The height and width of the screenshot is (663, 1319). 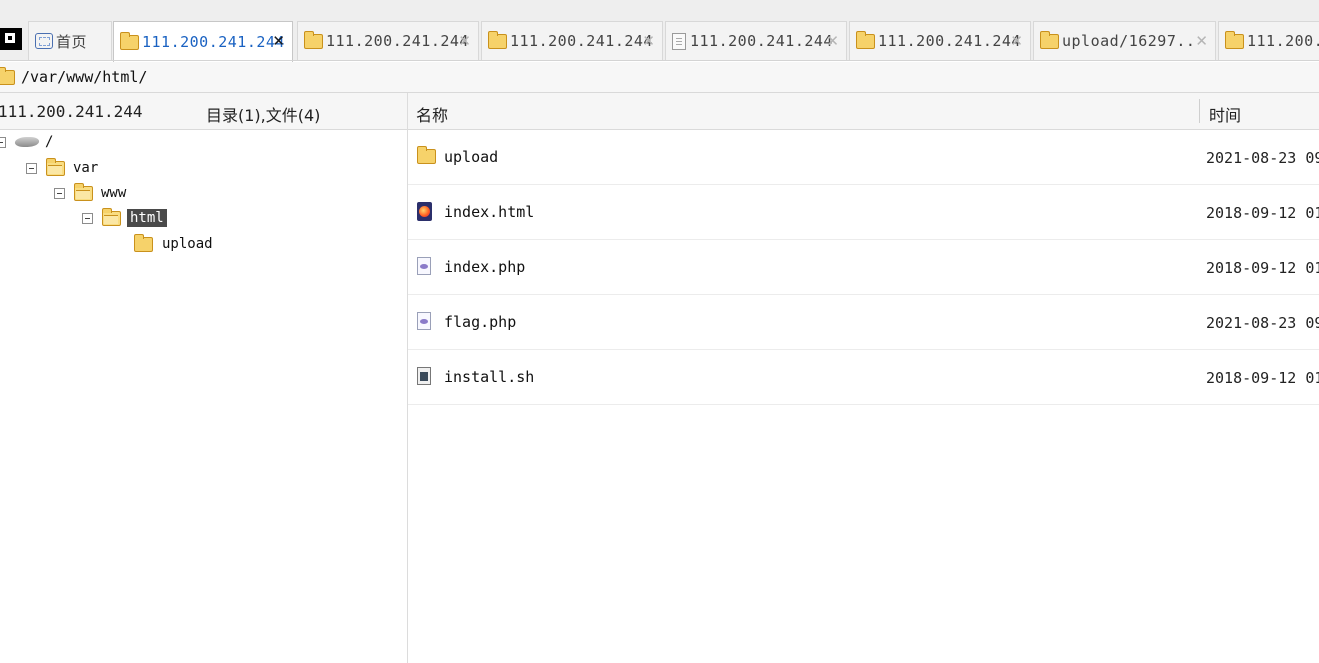 What do you see at coordinates (471, 157) in the screenshot?
I see `file-name: upload` at bounding box center [471, 157].